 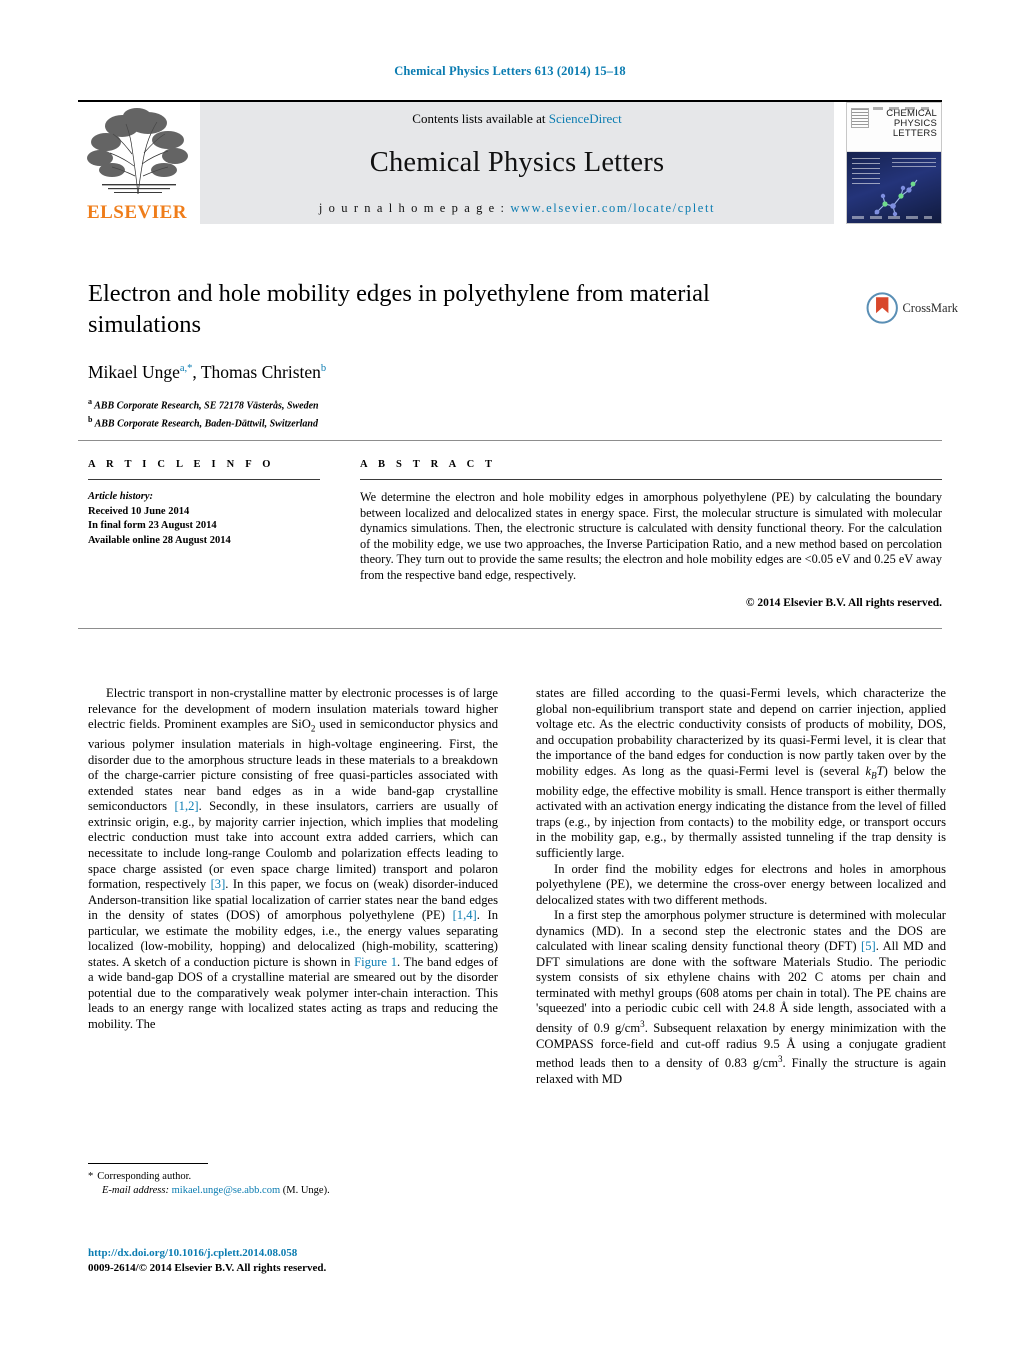 I want to click on right-p1-kb-symbol: kBT, so click(x=875, y=772).